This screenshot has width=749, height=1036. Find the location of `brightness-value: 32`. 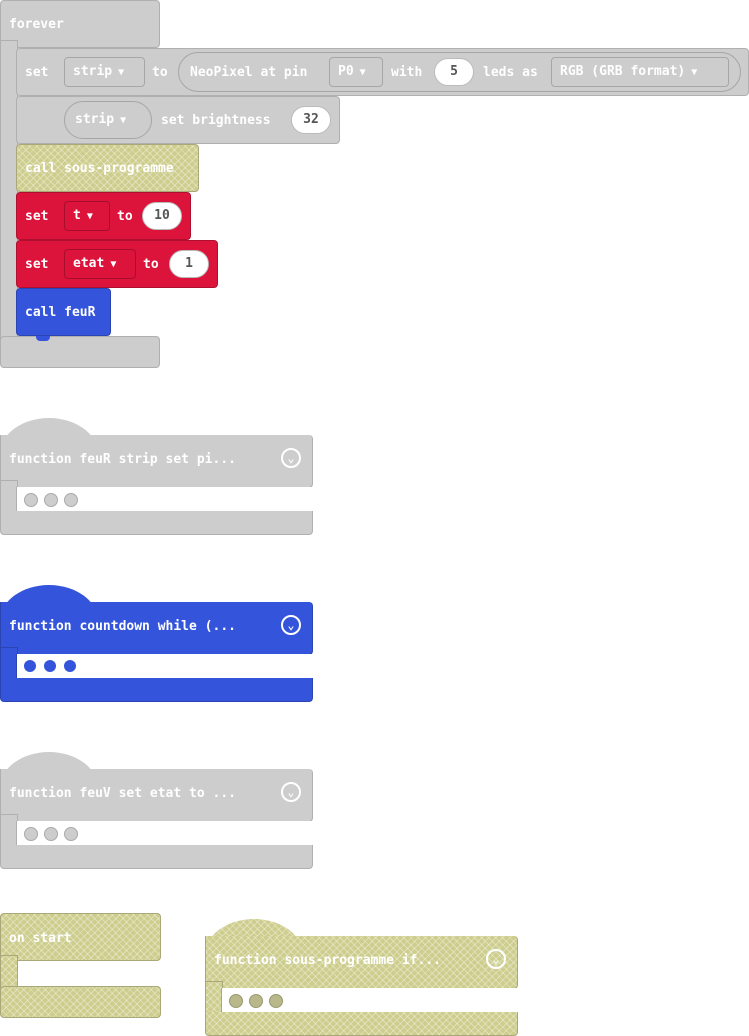

brightness-value: 32 is located at coordinates (311, 119).